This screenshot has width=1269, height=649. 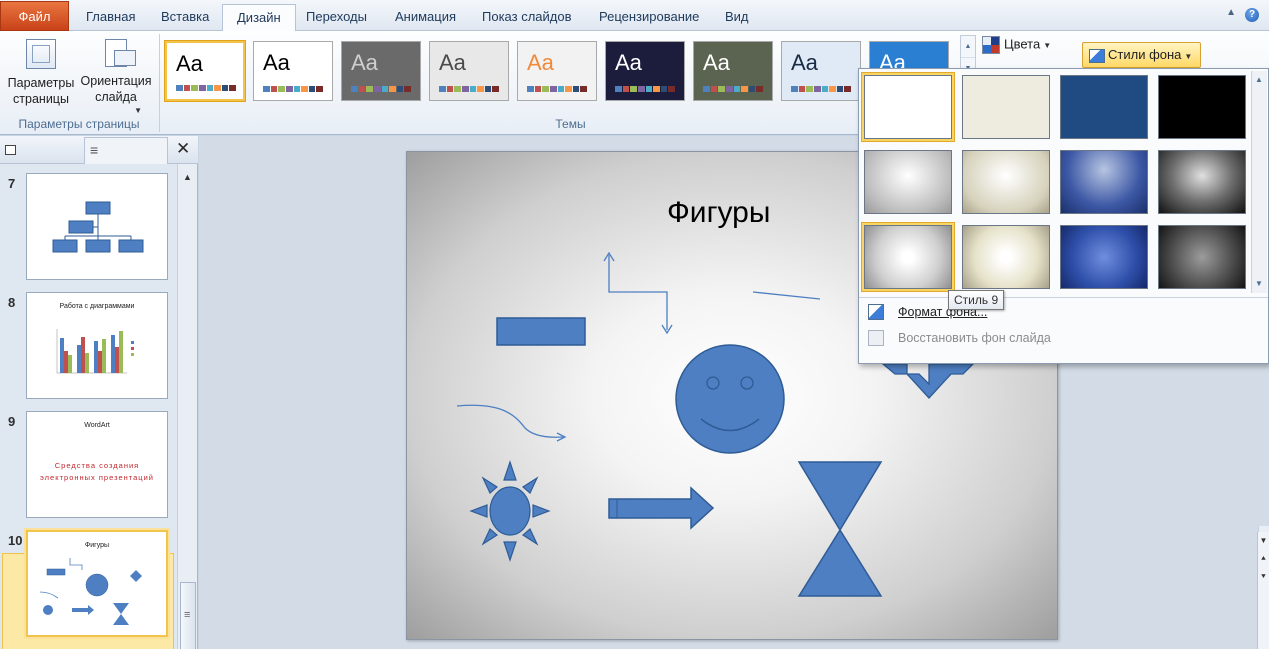 I want to click on background-style-solid-cream, so click(x=1006, y=107).